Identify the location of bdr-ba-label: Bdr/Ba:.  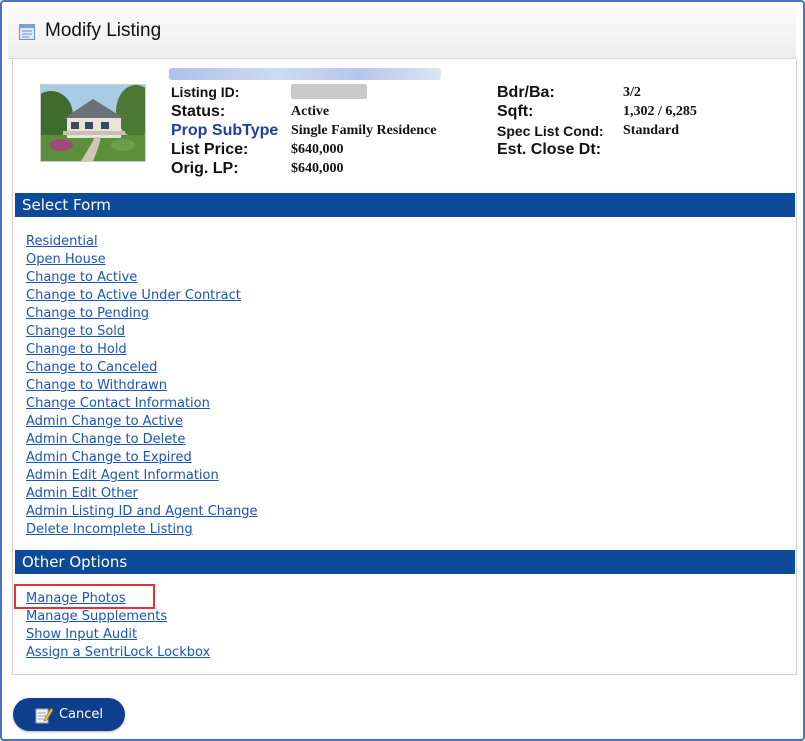
(526, 92).